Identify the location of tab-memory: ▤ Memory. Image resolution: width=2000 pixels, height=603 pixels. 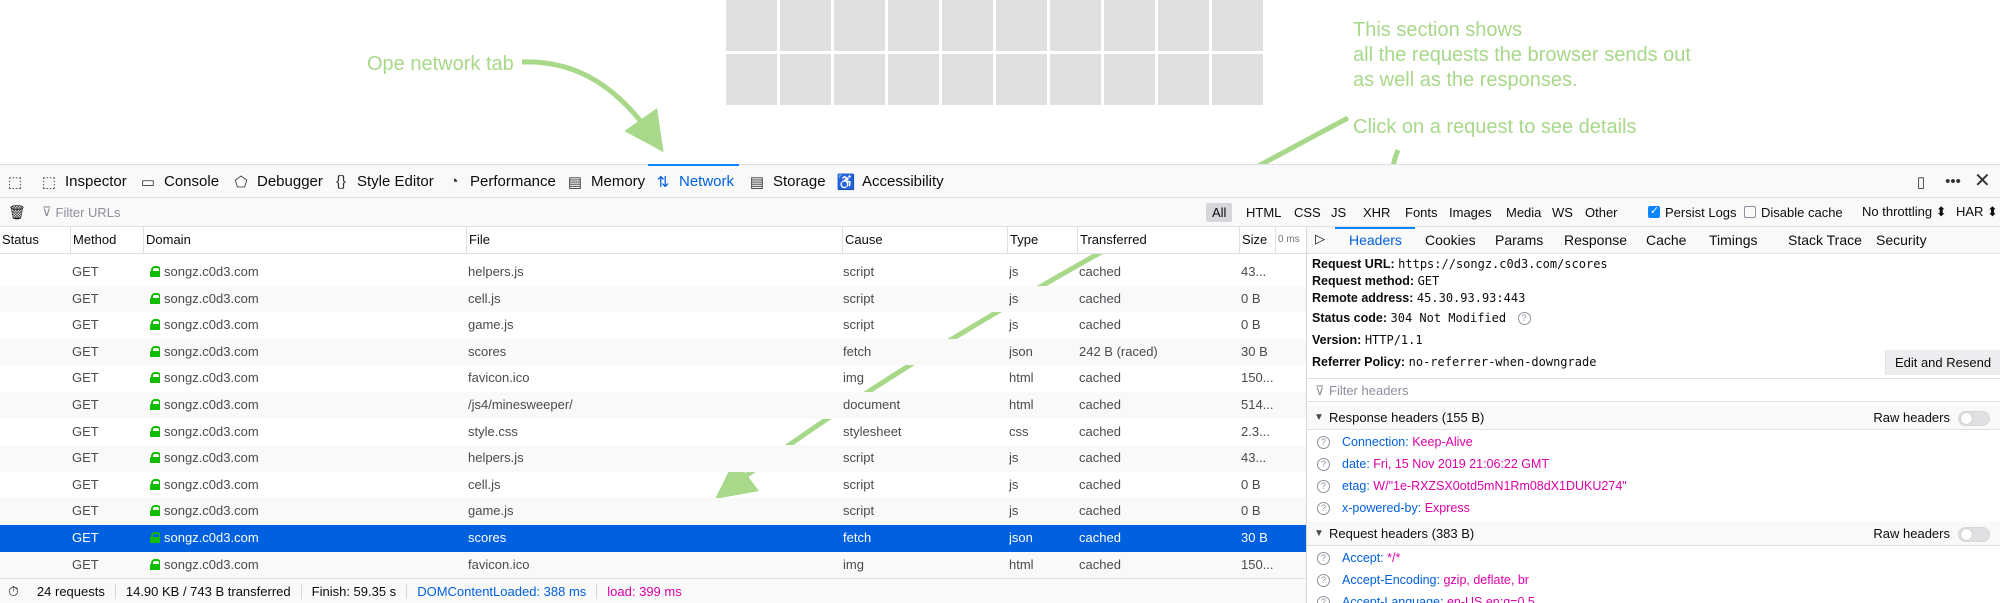
(605, 181).